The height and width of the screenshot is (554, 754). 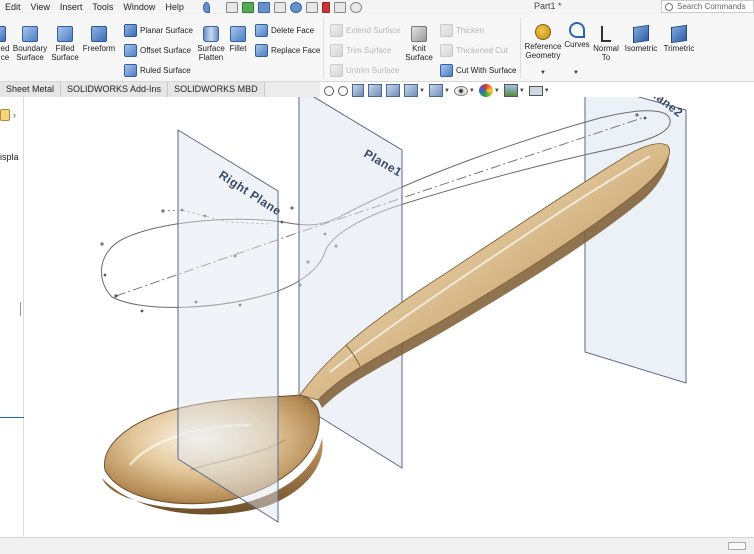 I want to click on cut-with-surface-button: Cut With Surface, so click(x=478, y=70).